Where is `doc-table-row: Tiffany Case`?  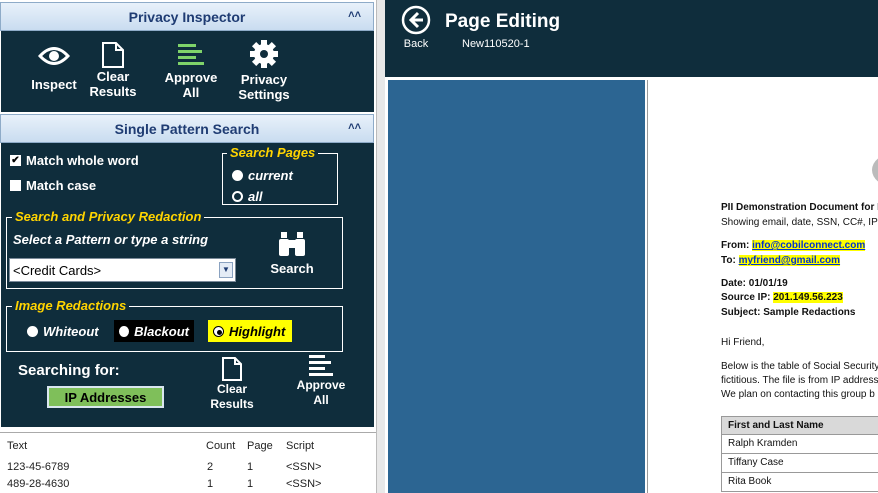 doc-table-row: Tiffany Case is located at coordinates (799, 463).